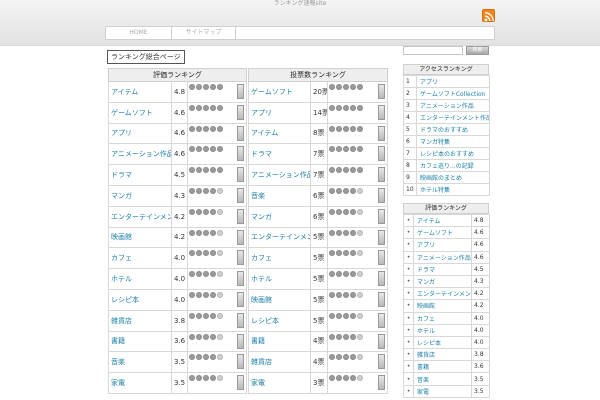  I want to click on rank-link: ホテル特集, so click(453, 189).